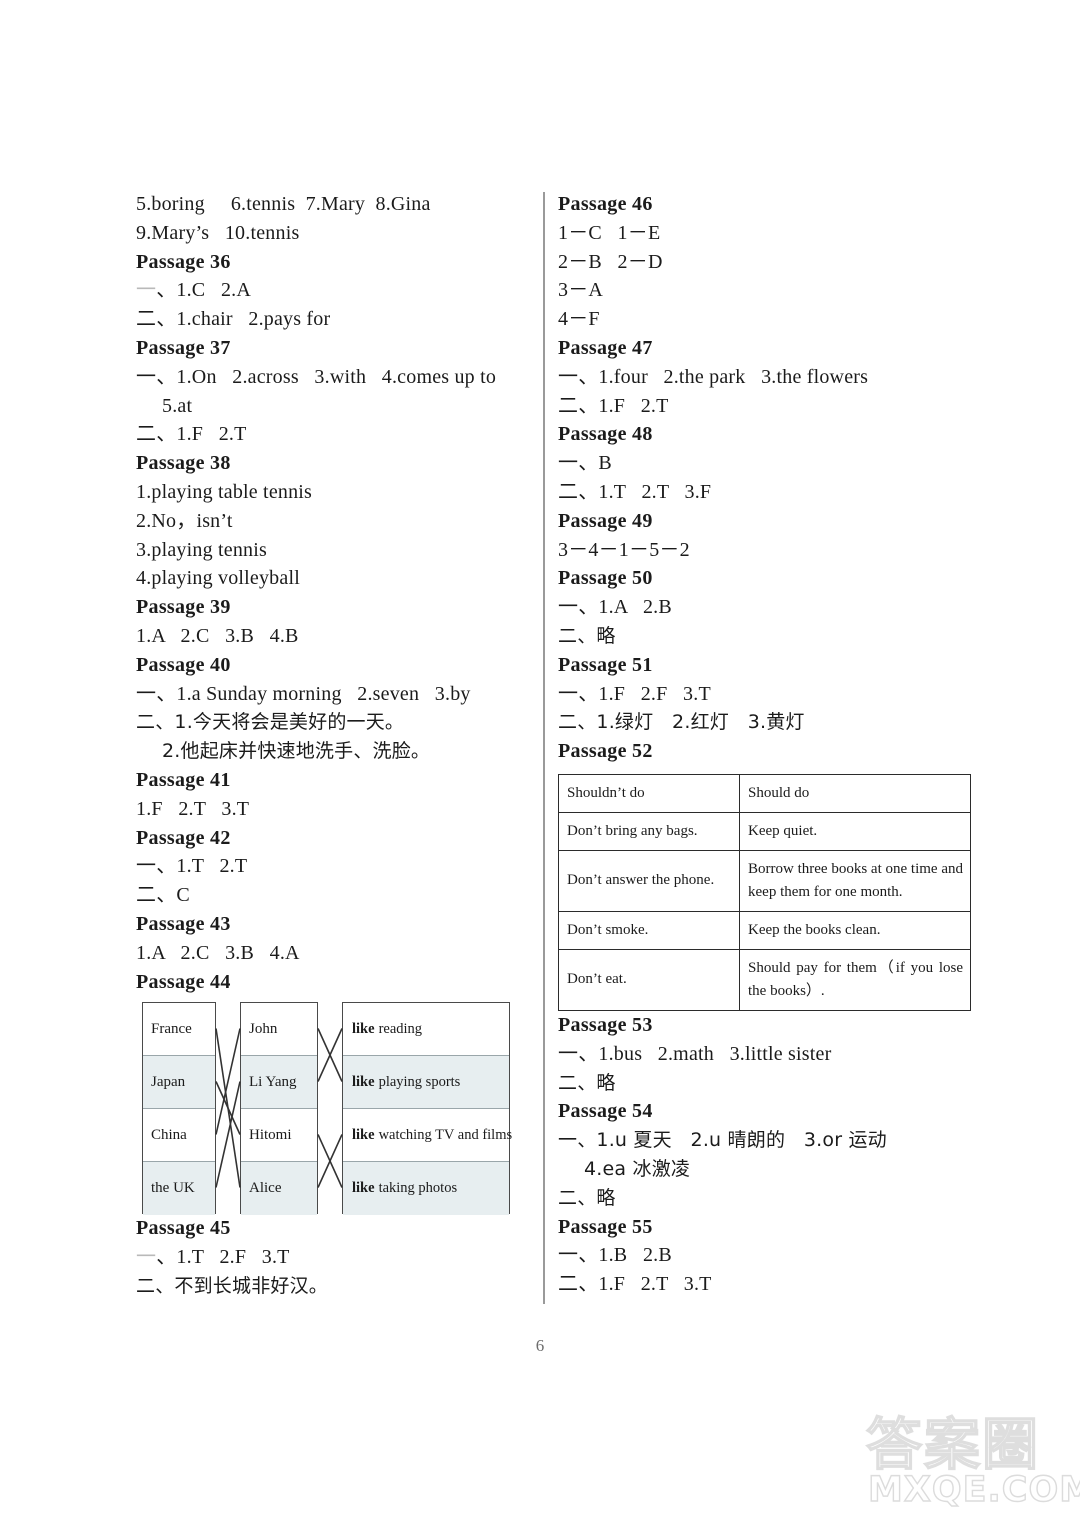  Describe the element at coordinates (605, 347) in the screenshot. I see `passage-heading: Passage 47` at that location.